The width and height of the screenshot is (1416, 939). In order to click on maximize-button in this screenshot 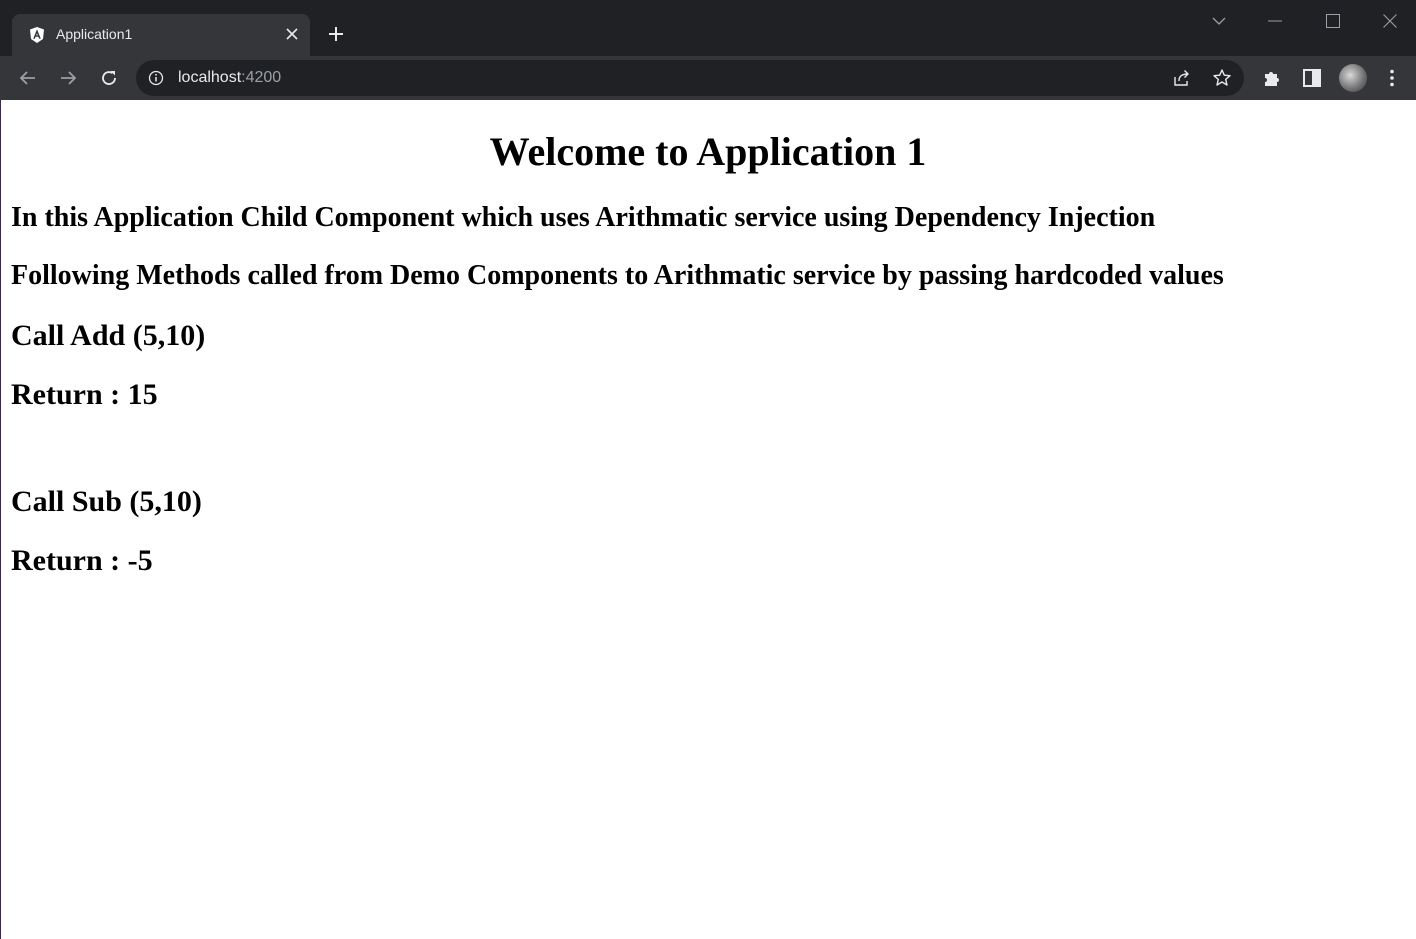, I will do `click(1333, 21)`.